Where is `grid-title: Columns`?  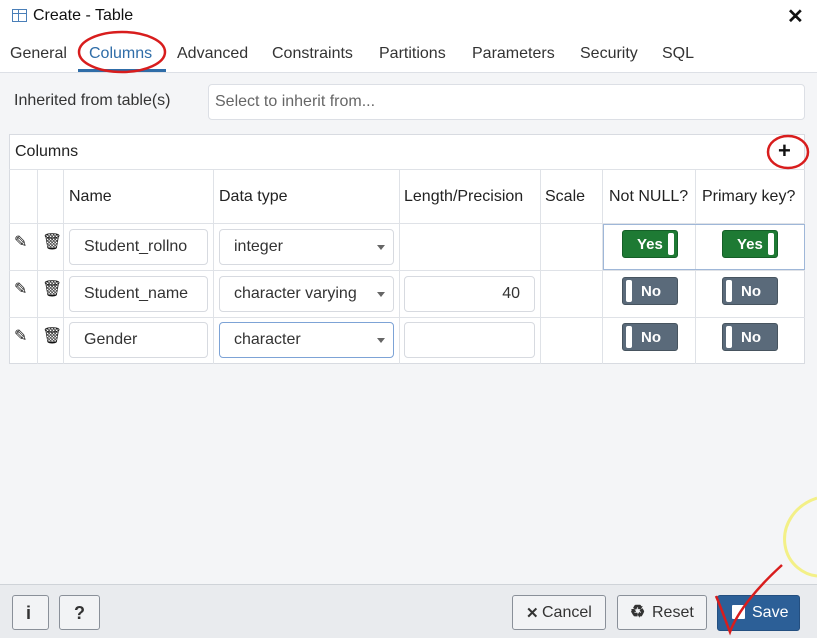
grid-title: Columns is located at coordinates (47, 151).